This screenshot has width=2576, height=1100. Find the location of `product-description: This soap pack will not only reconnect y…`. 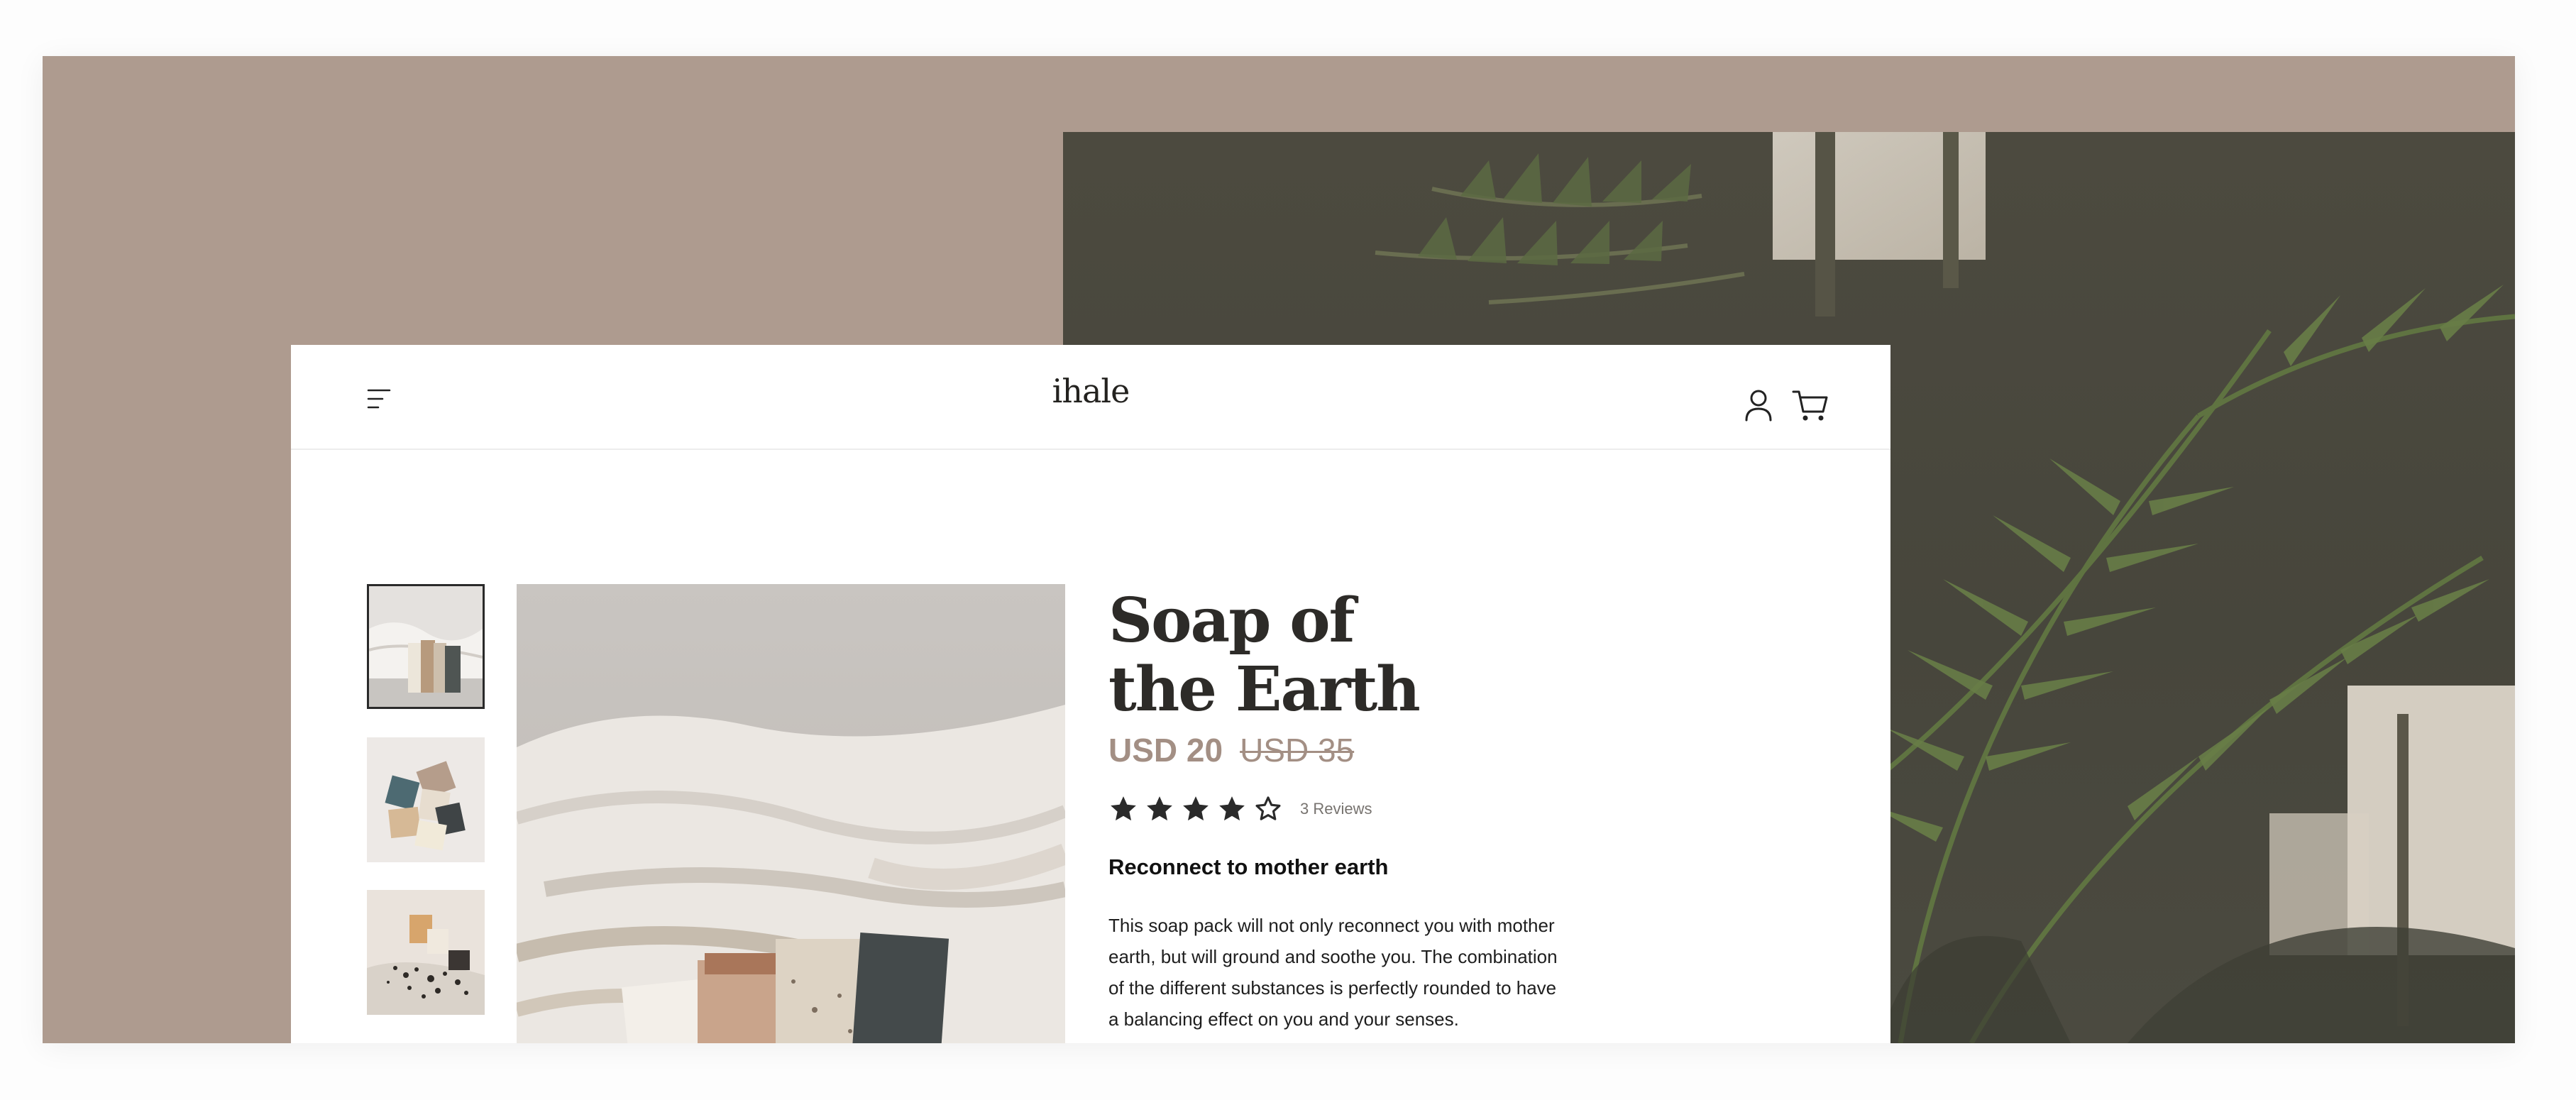

product-description: This soap pack will not only reconnect y… is located at coordinates (1333, 973).